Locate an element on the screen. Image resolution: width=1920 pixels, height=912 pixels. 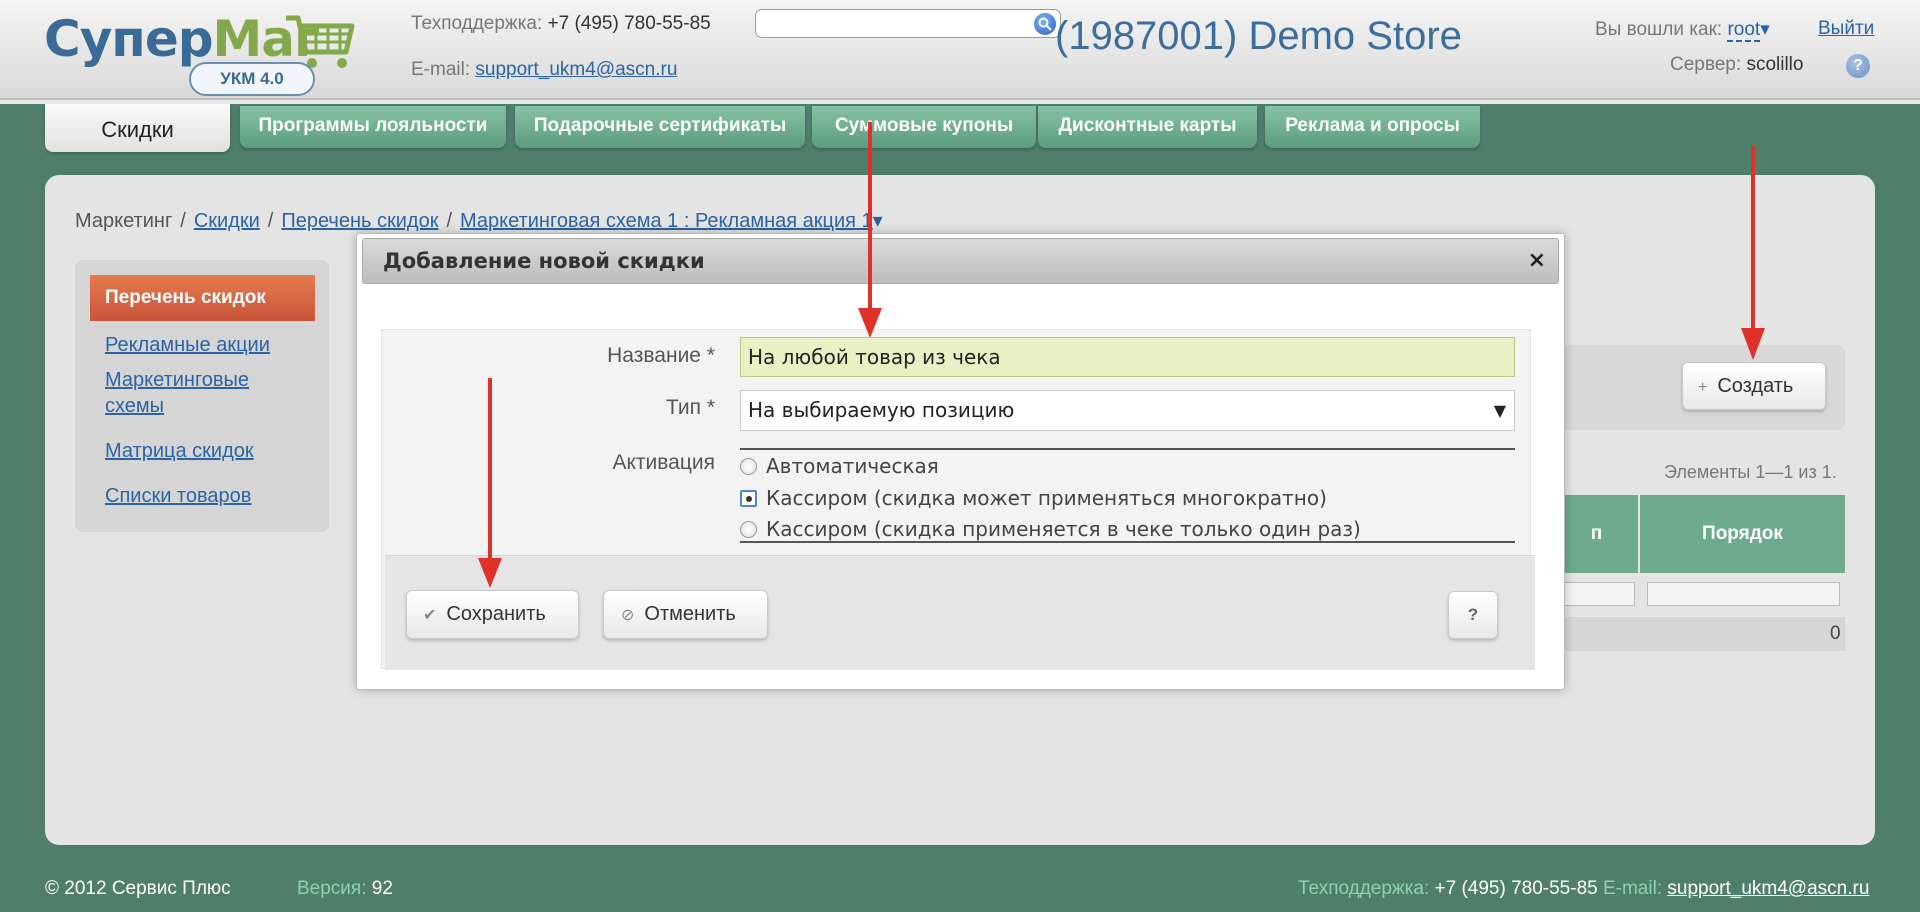
footer-copyright: © 2012 Сервис Плюс is located at coordinates (138, 888).